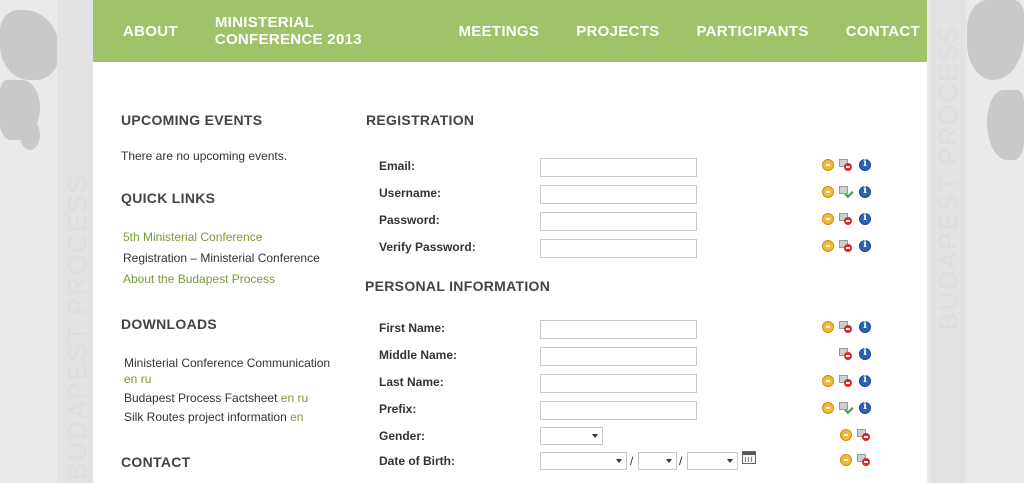  What do you see at coordinates (420, 120) in the screenshot?
I see `registration-heading: REGISTRATION` at bounding box center [420, 120].